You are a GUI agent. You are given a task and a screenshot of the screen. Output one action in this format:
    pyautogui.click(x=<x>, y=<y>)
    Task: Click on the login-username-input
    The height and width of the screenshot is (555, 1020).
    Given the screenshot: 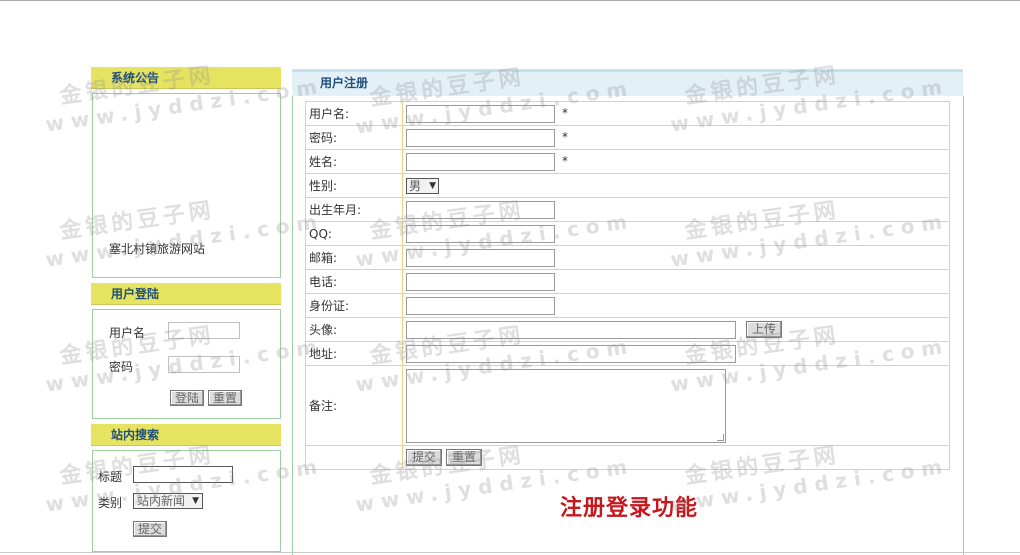 What is the action you would take?
    pyautogui.click(x=204, y=330)
    